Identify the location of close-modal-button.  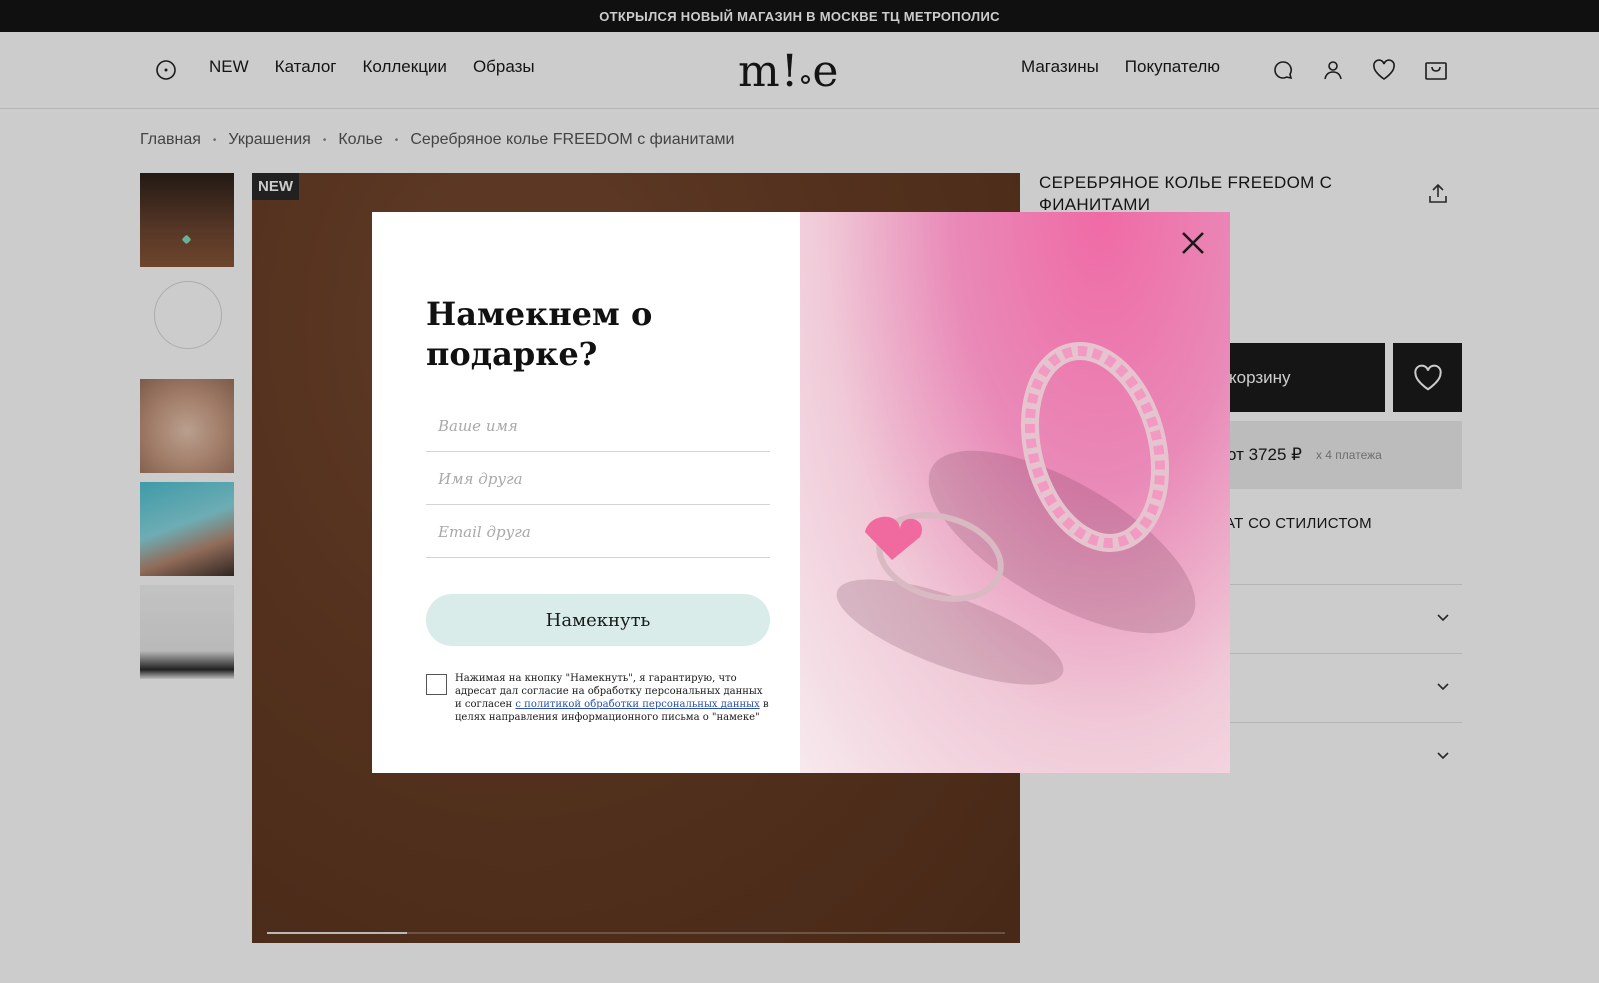
(1198, 248).